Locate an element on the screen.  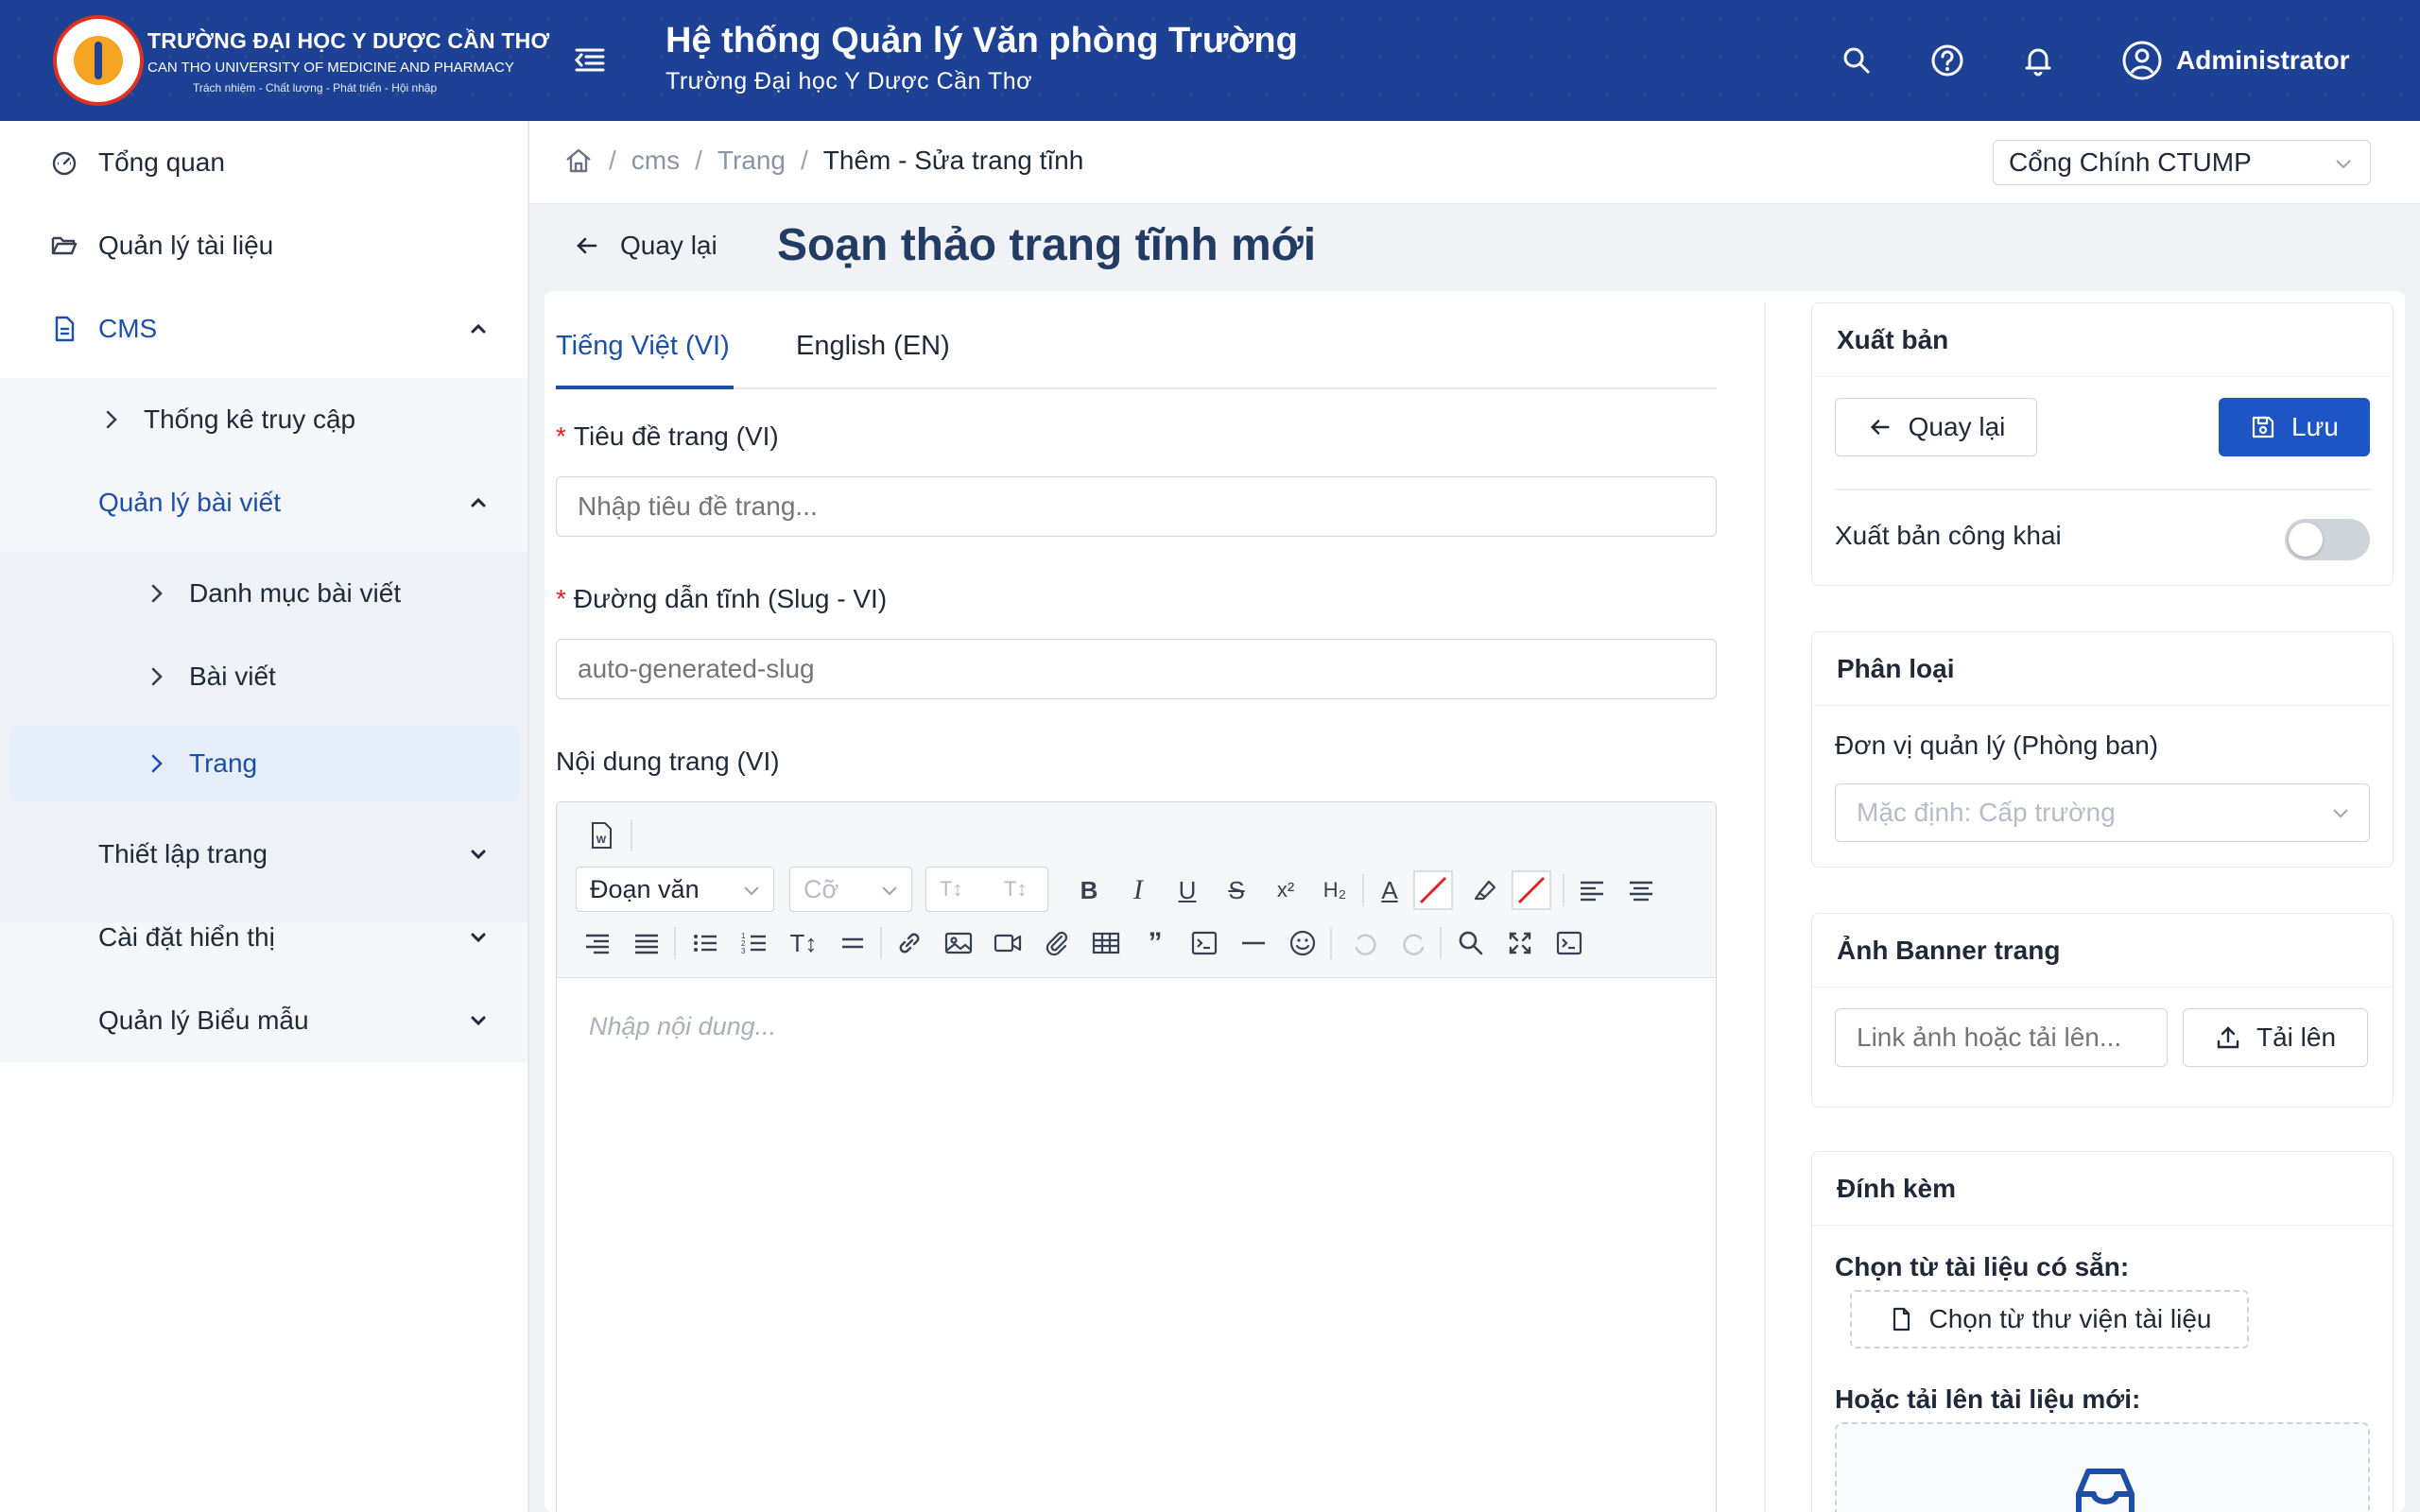
sidebar-item-label: CMS is located at coordinates (128, 328).